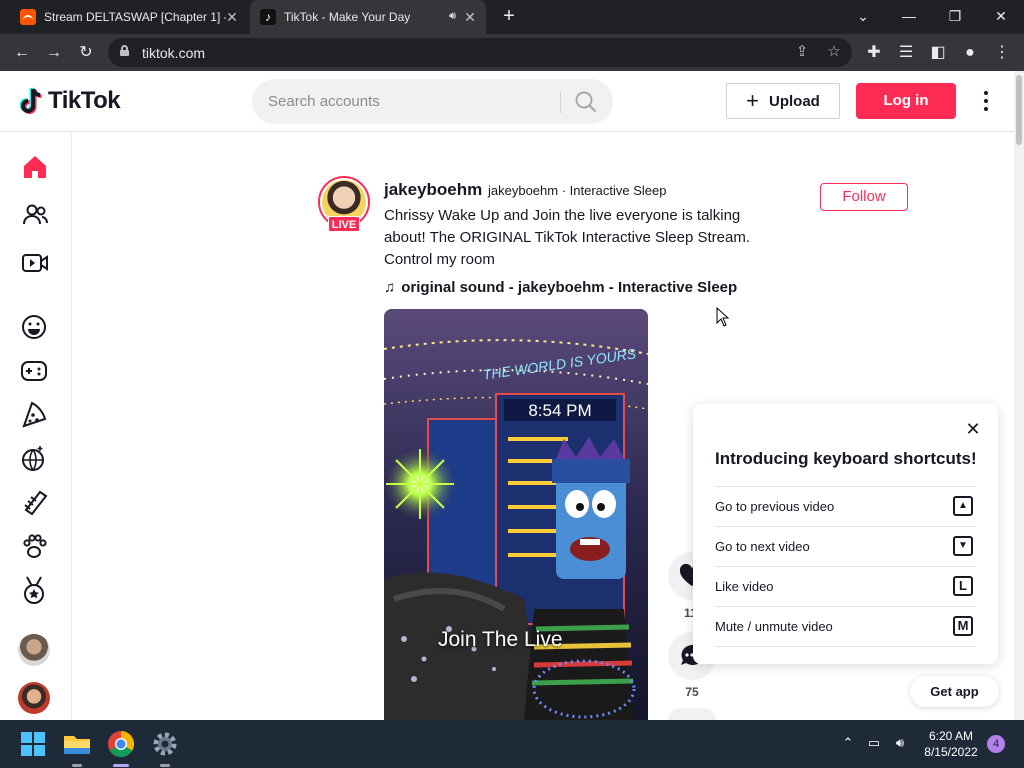 This screenshot has width=1024, height=768. I want to click on sidebar, so click(36, 426).